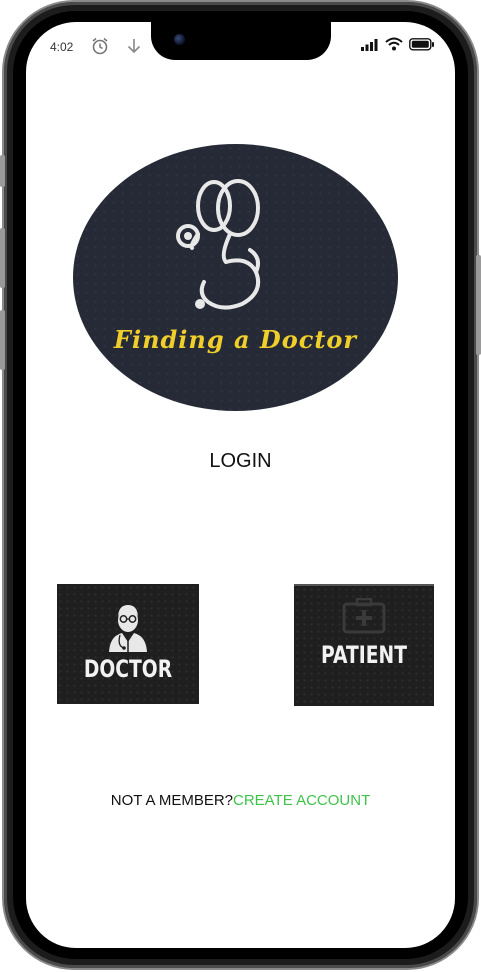 Image resolution: width=481 pixels, height=972 pixels. Describe the element at coordinates (364, 616) in the screenshot. I see `medical-kit-icon` at that location.